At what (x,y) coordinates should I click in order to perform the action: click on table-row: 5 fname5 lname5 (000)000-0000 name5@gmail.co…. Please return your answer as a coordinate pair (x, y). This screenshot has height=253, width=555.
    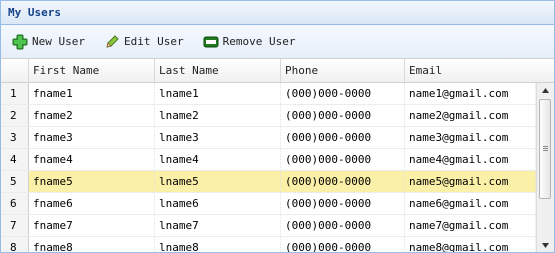
    Looking at the image, I should click on (268, 182).